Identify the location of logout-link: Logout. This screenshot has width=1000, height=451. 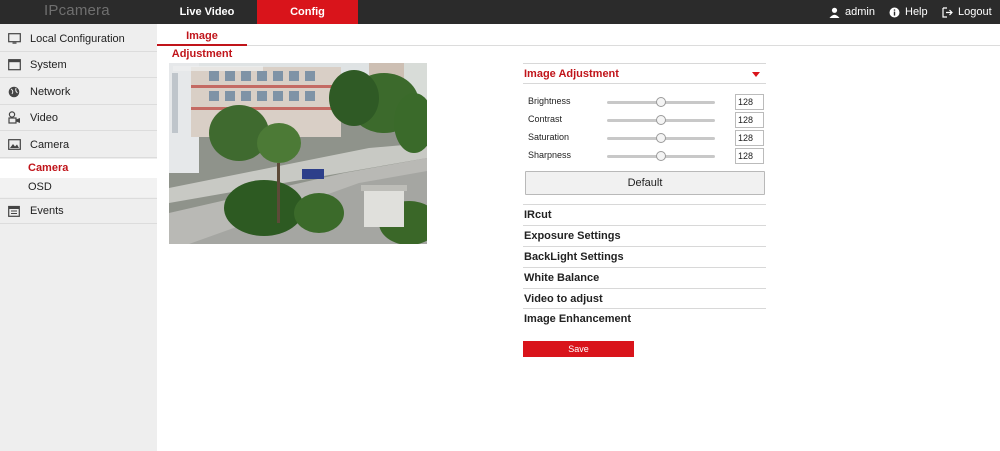
(967, 12).